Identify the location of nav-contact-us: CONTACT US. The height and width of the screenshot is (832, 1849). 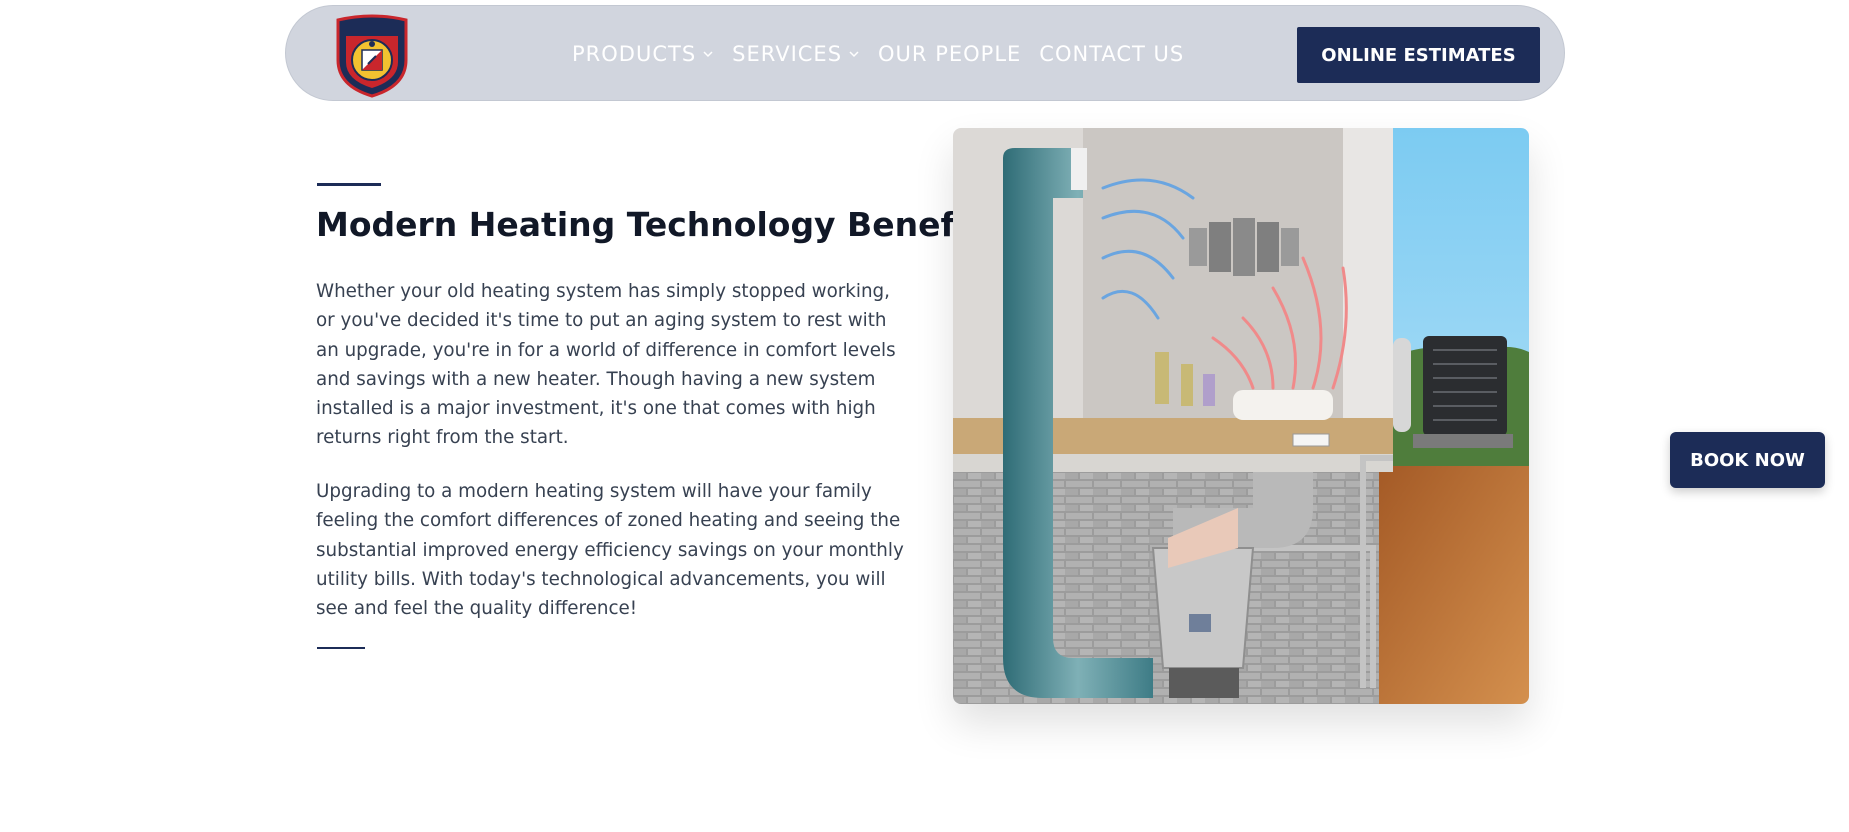
(1111, 54).